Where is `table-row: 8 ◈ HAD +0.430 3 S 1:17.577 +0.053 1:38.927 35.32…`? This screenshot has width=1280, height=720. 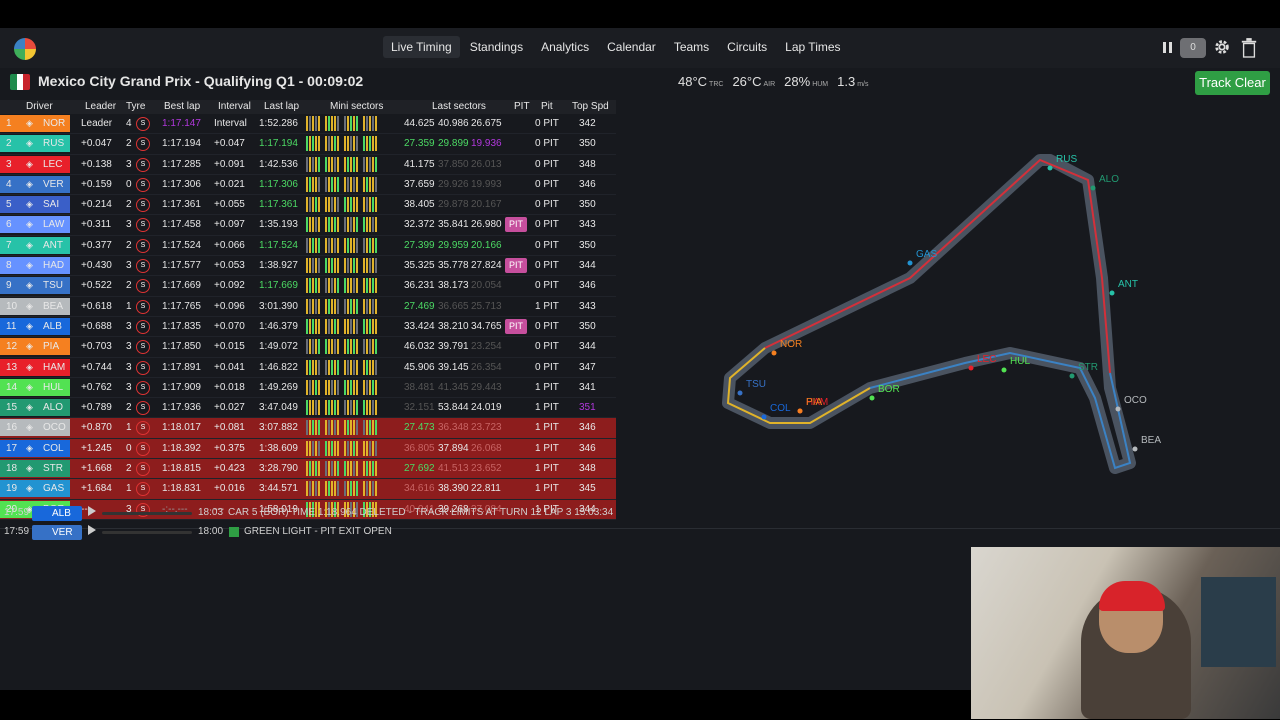 table-row: 8 ◈ HAD +0.430 3 S 1:17.577 +0.053 1:38.927 35.32… is located at coordinates (308, 266).